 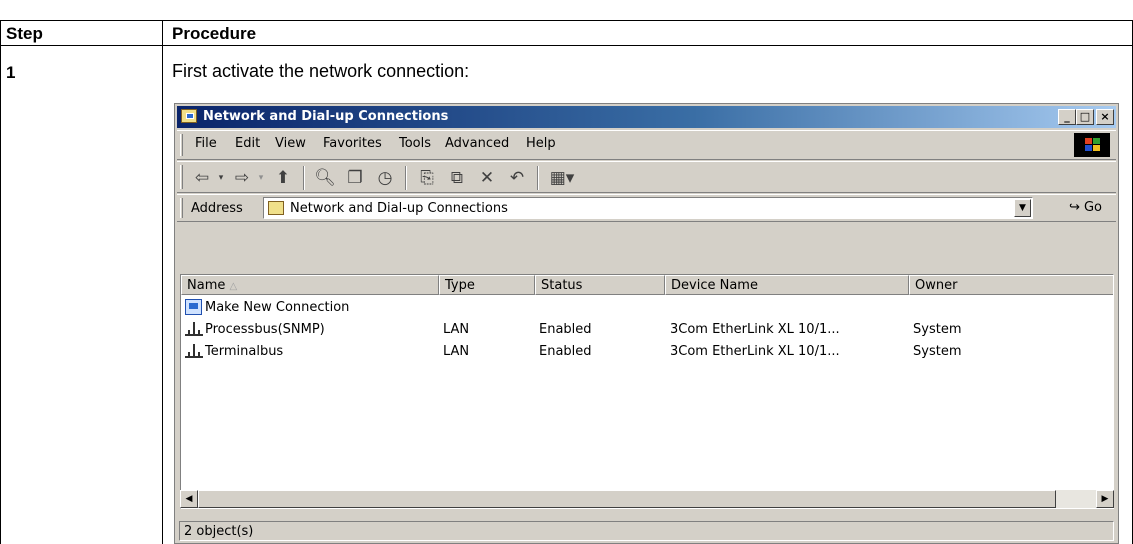 I want to click on item-name: Terminalbus, so click(x=244, y=351).